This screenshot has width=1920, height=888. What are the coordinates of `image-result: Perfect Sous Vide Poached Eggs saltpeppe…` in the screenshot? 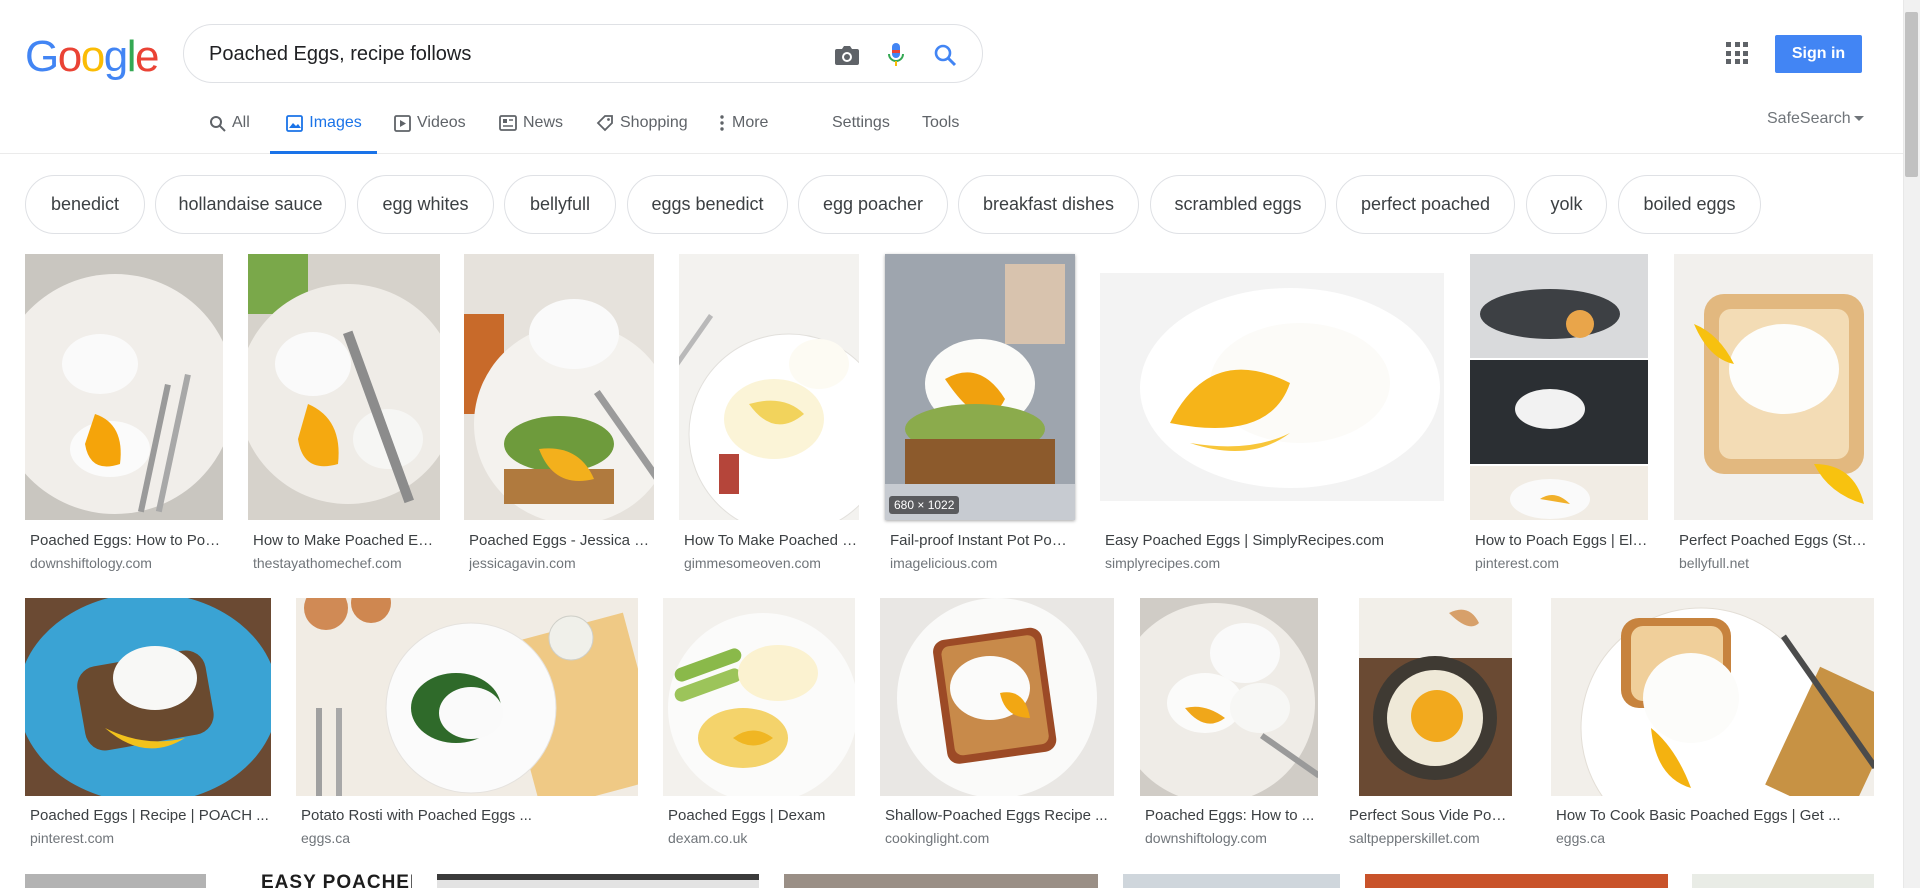 It's located at (1428, 728).